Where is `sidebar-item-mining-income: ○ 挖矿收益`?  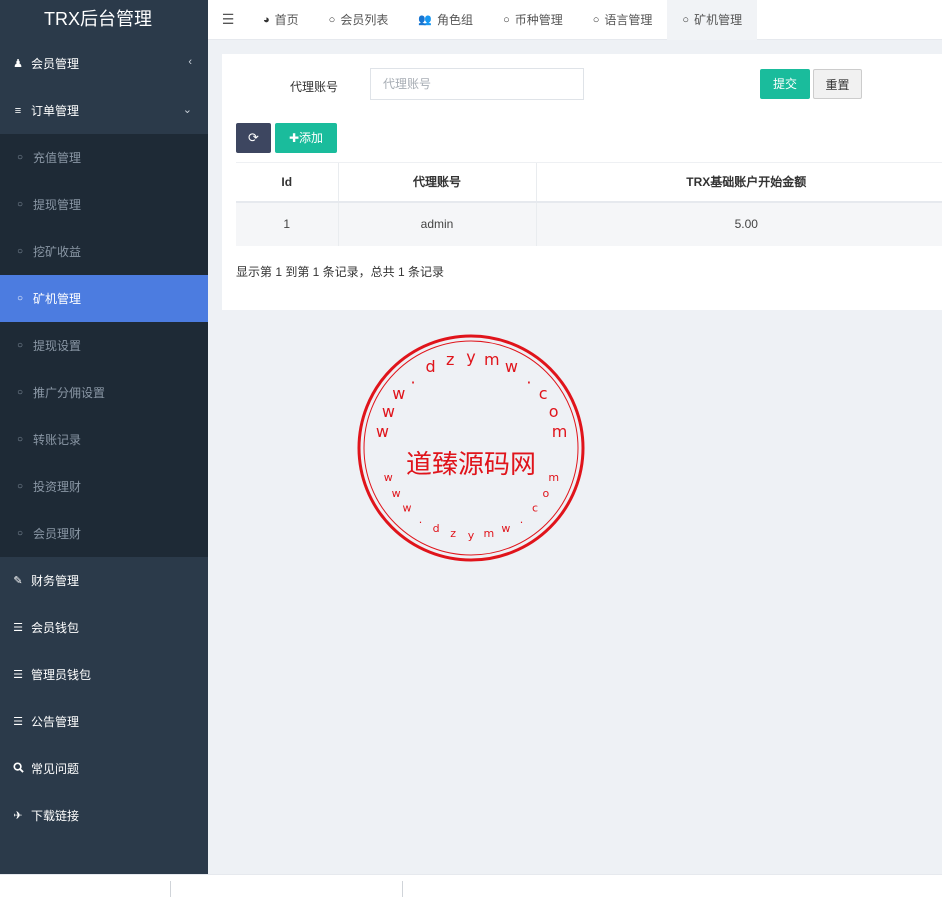 sidebar-item-mining-income: ○ 挖矿收益 is located at coordinates (104, 251).